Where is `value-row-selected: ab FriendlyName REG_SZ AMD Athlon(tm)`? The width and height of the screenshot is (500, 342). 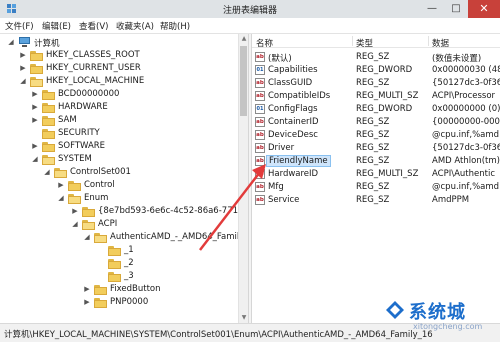
value-row-selected: ab FriendlyName REG_SZ AMD Athlon(tm) is located at coordinates (376, 161).